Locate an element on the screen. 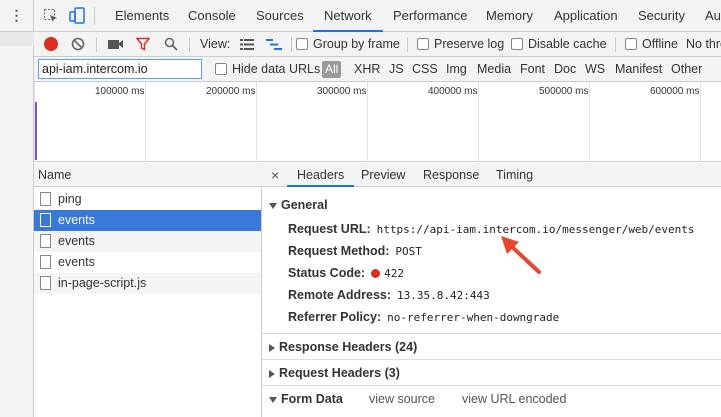 The width and height of the screenshot is (721, 417). more-options-icon: ⋮ is located at coordinates (17, 16).